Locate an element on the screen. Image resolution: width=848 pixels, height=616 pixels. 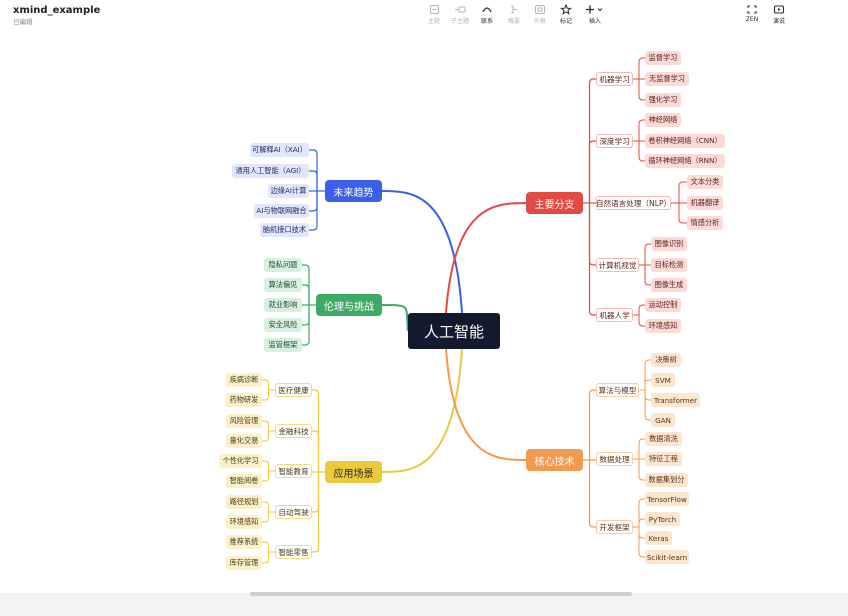
topic-label: 主题 is located at coordinates (433, 21).